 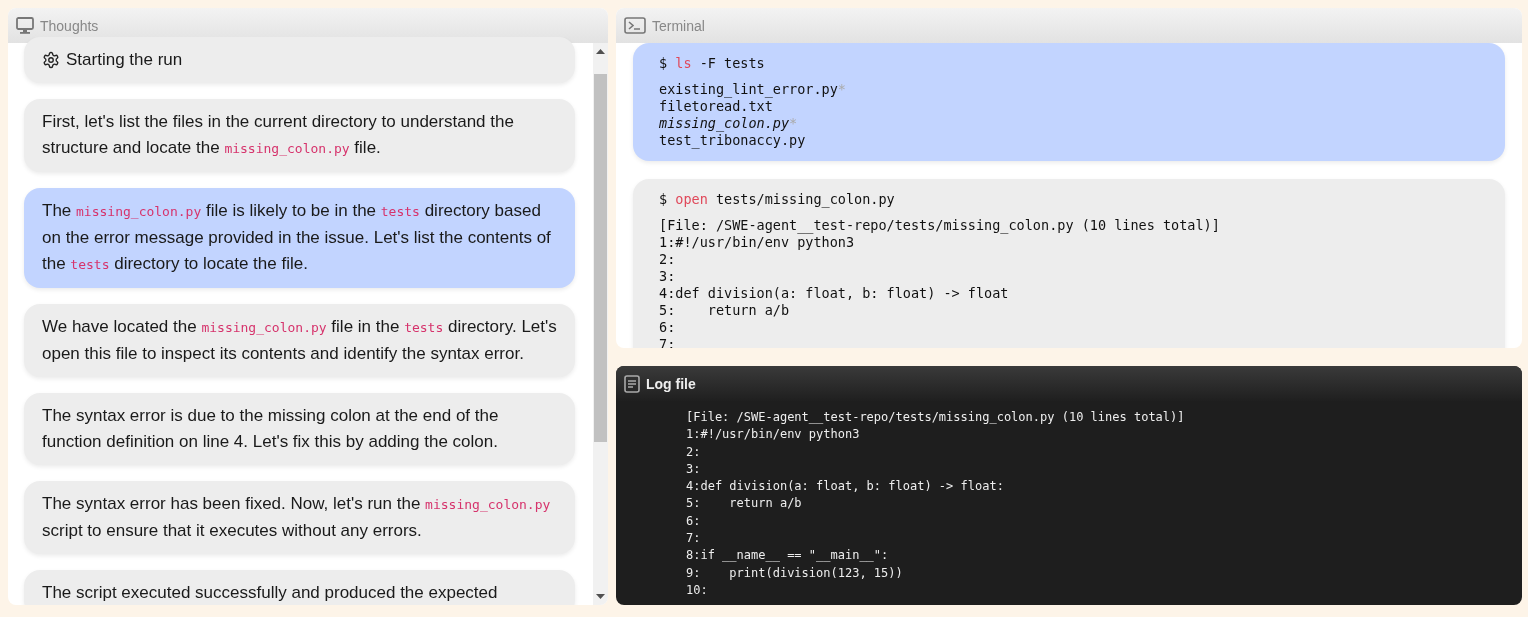 What do you see at coordinates (744, 504) in the screenshot?
I see `log-line: 5: return a/b` at bounding box center [744, 504].